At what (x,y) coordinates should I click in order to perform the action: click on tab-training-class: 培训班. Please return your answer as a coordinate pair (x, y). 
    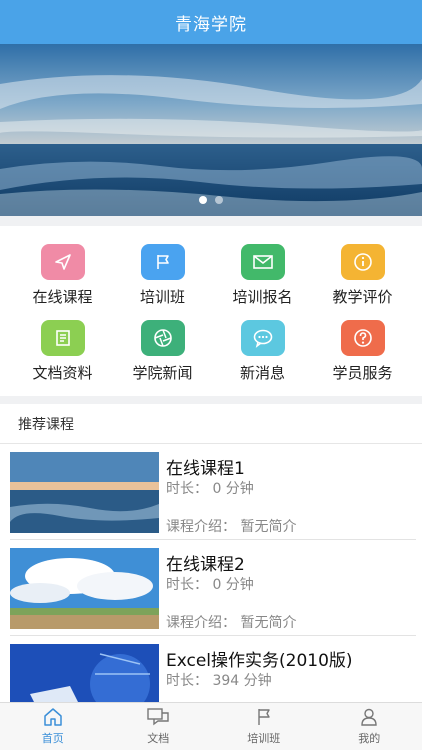
    Looking at the image, I should click on (264, 726).